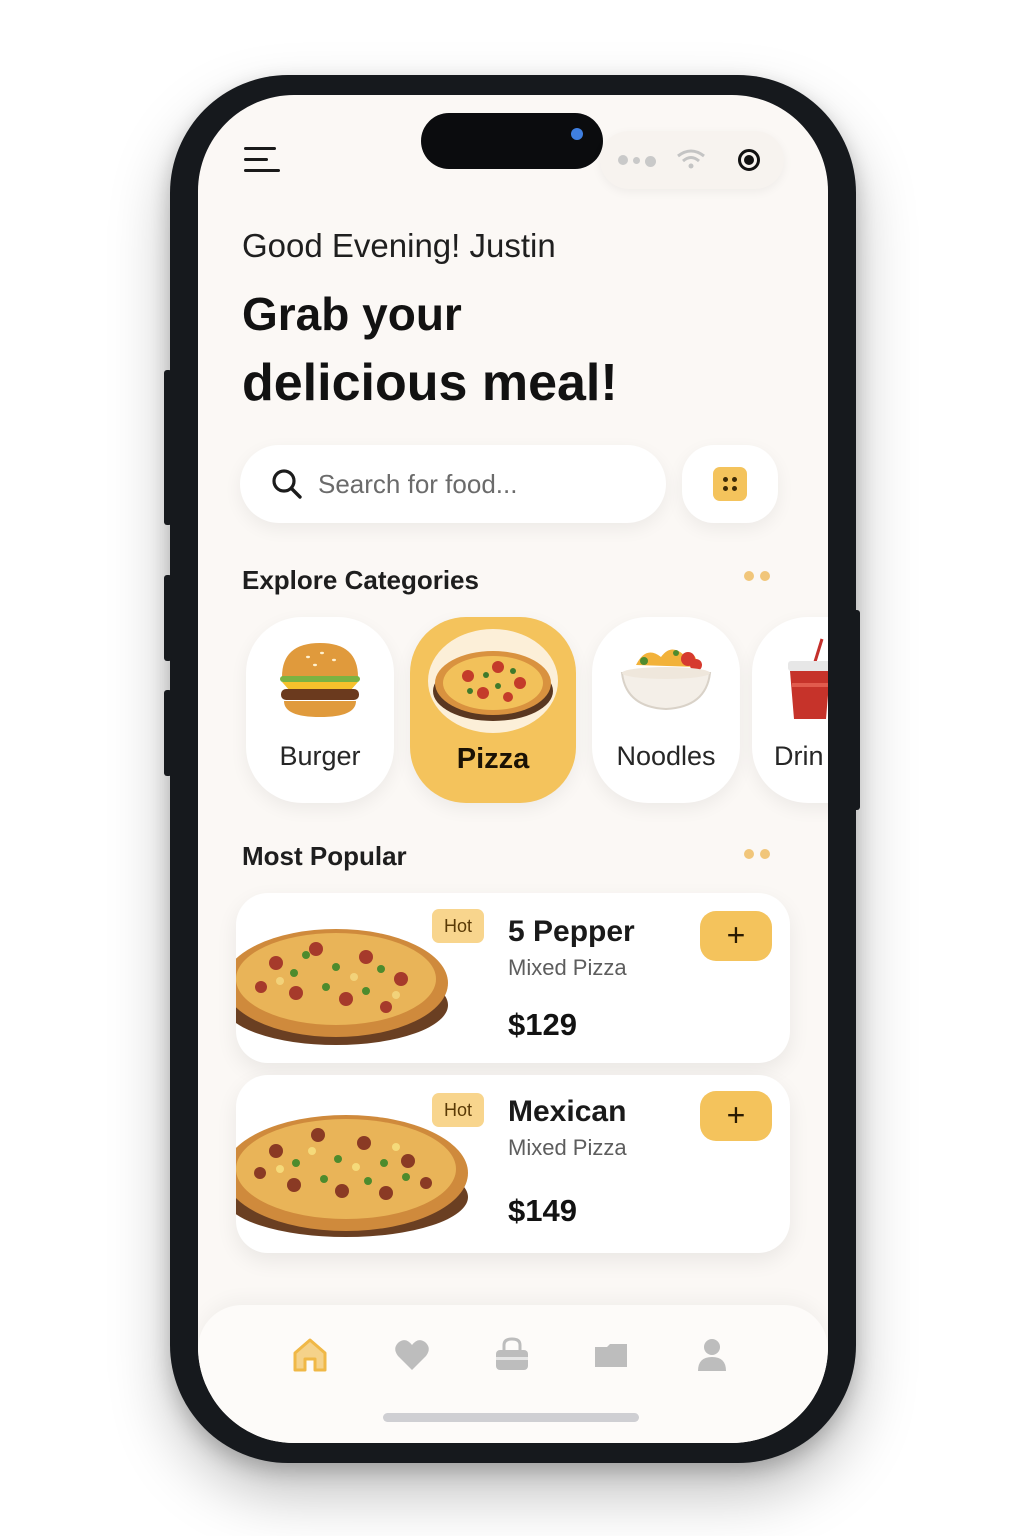 The width and height of the screenshot is (1024, 1536). What do you see at coordinates (493, 686) in the screenshot?
I see `pizza-icon` at bounding box center [493, 686].